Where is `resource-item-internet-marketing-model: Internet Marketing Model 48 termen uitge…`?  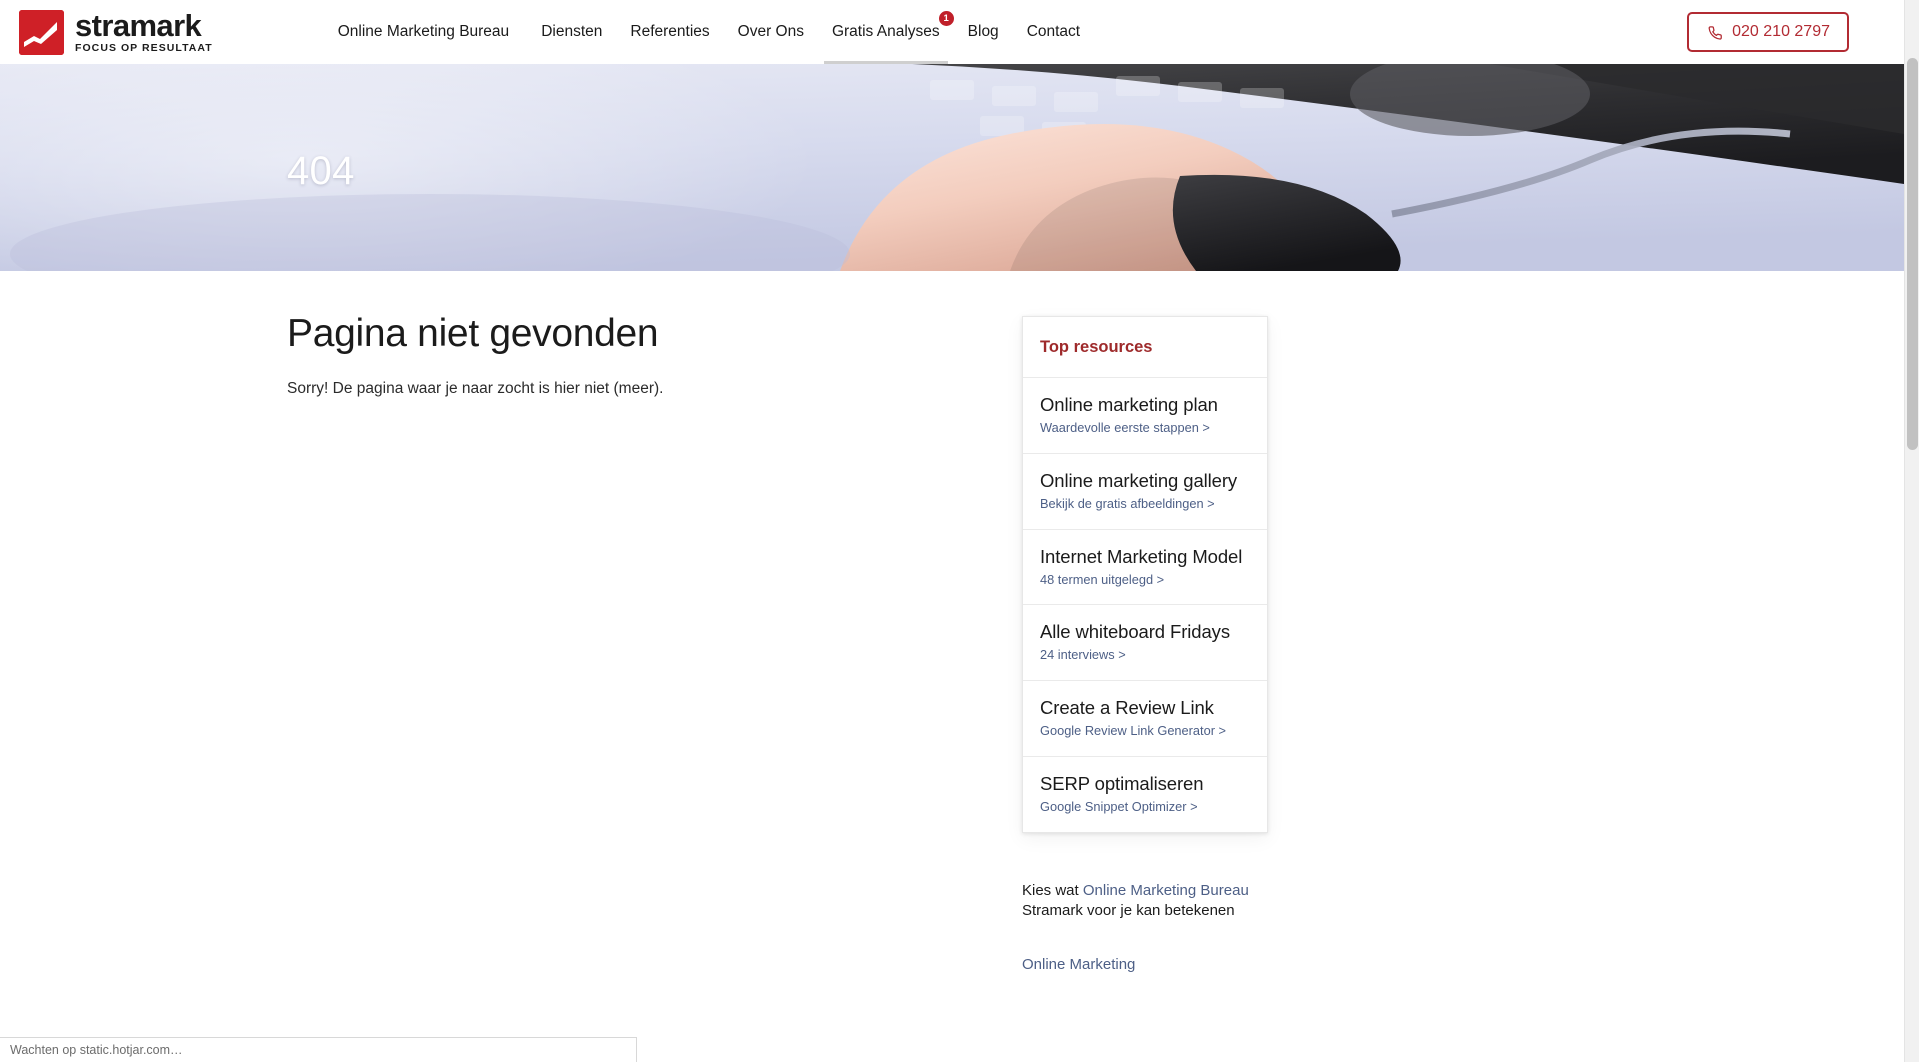 resource-item-internet-marketing-model: Internet Marketing Model 48 termen uitge… is located at coordinates (1145, 568).